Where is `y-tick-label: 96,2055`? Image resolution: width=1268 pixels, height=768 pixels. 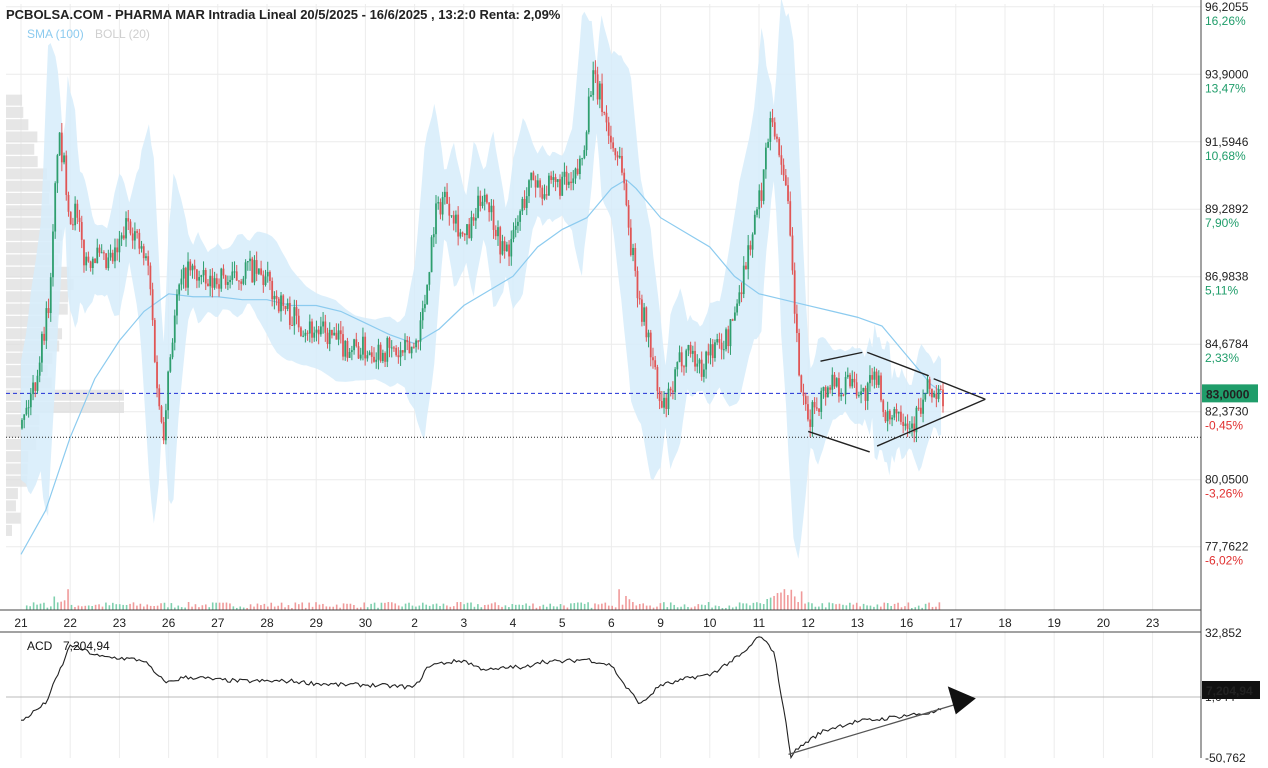
y-tick-label: 96,2055 is located at coordinates (1227, 7).